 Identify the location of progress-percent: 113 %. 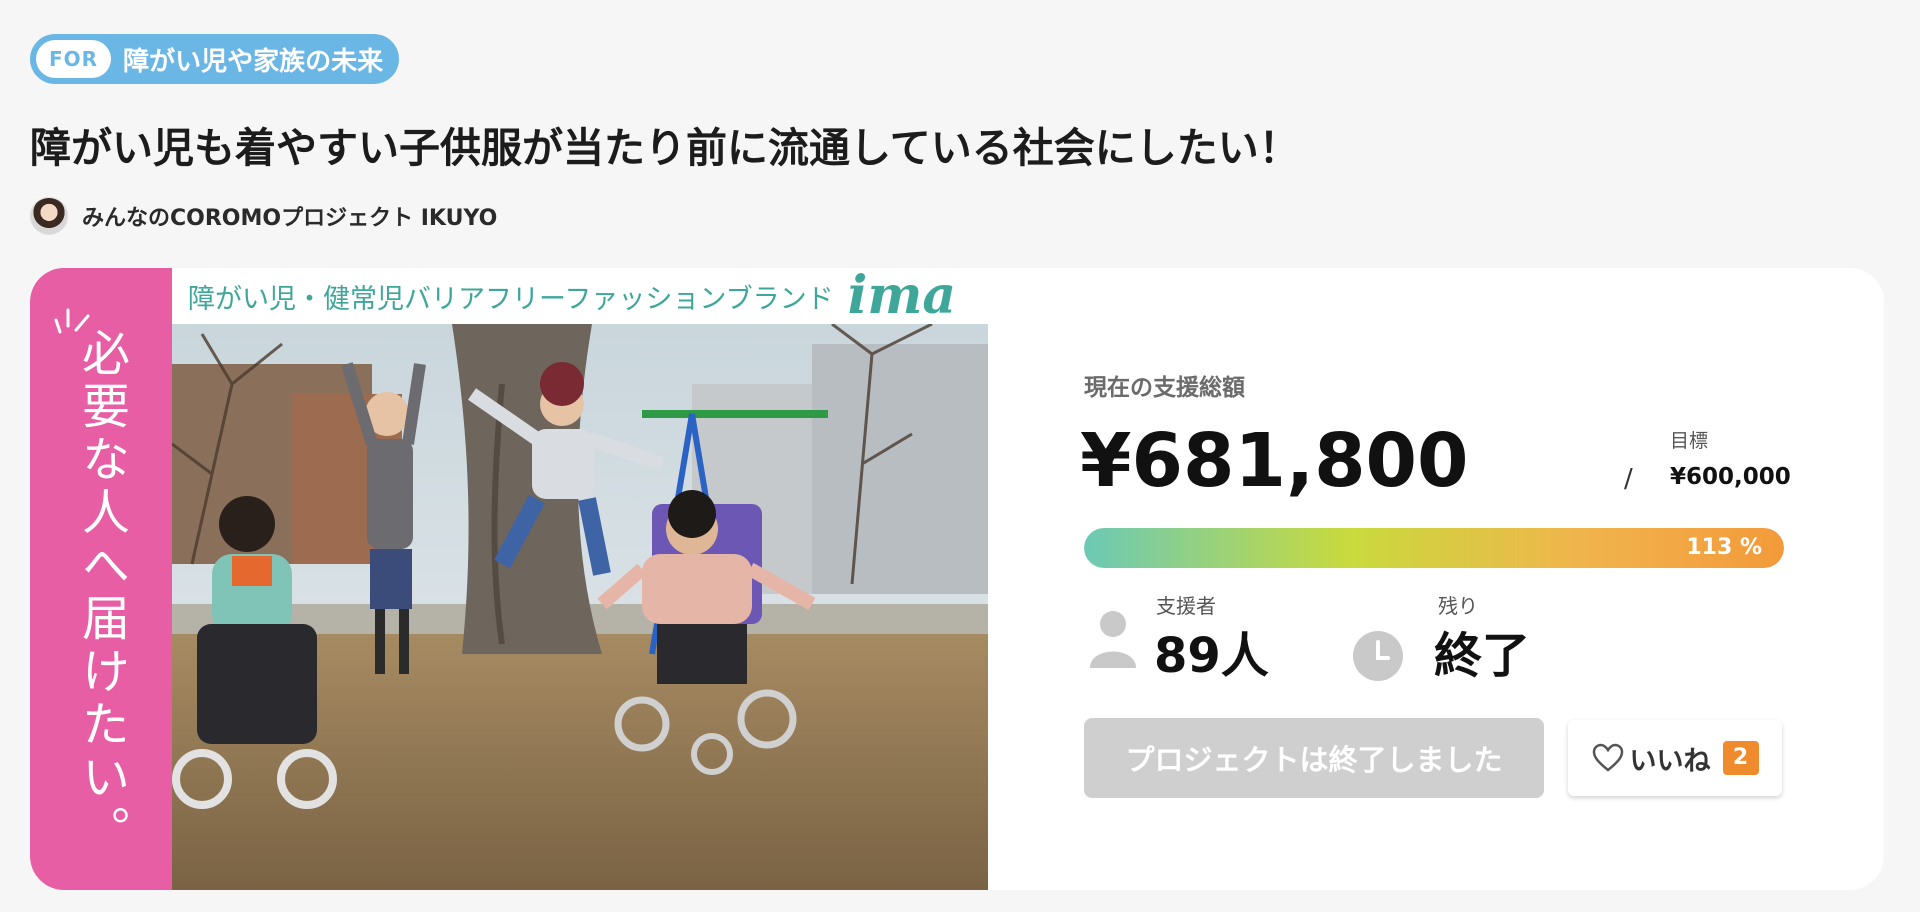
(1724, 547).